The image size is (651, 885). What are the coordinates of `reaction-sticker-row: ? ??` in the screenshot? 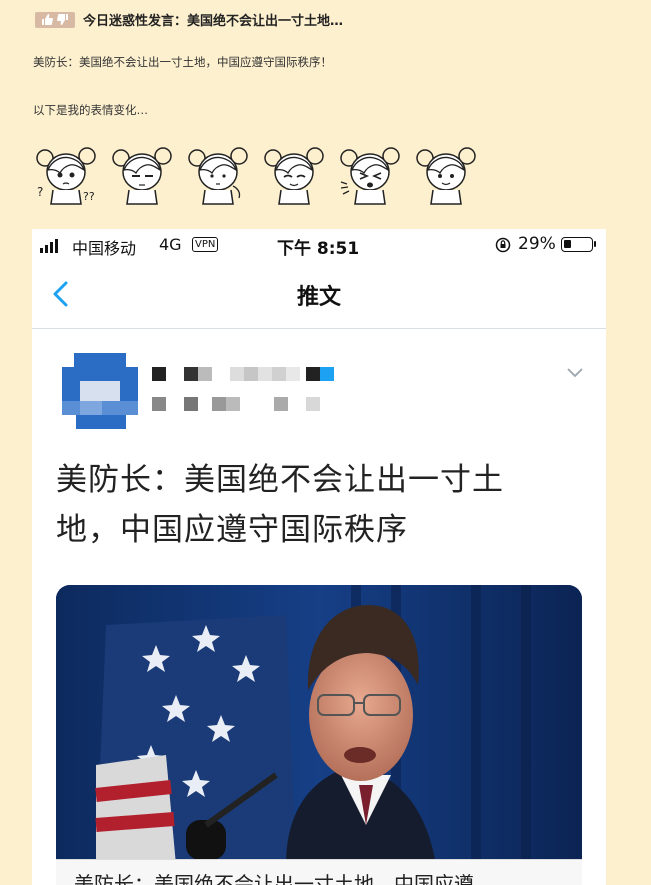 It's located at (257, 174).